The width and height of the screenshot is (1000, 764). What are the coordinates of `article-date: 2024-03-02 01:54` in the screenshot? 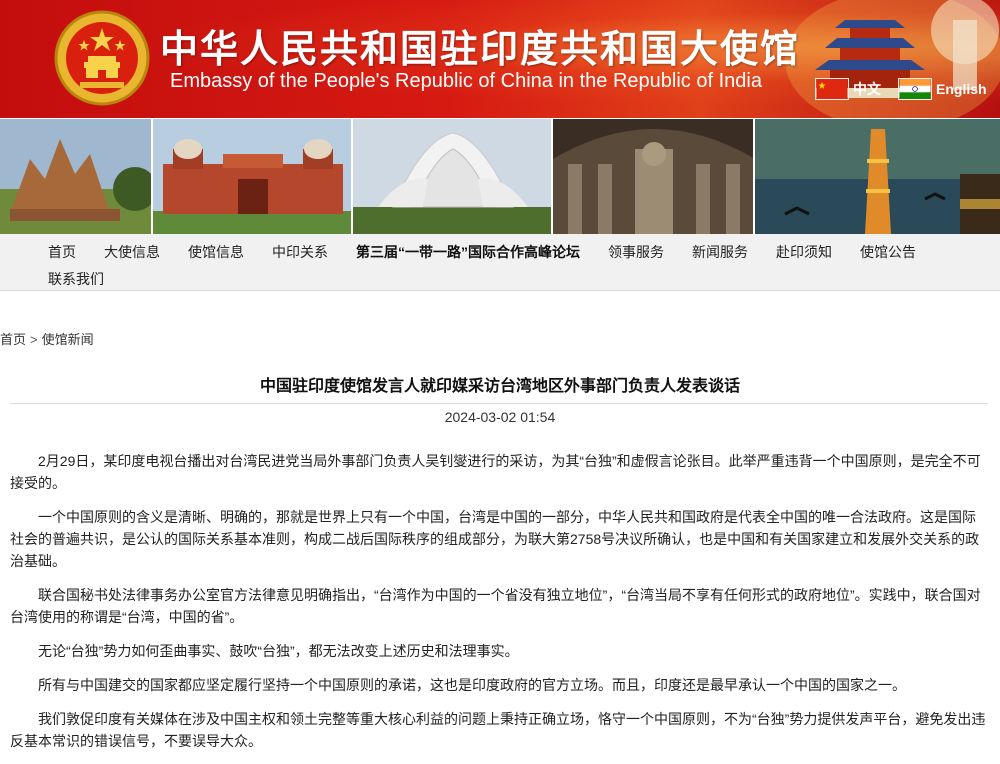 It's located at (500, 417).